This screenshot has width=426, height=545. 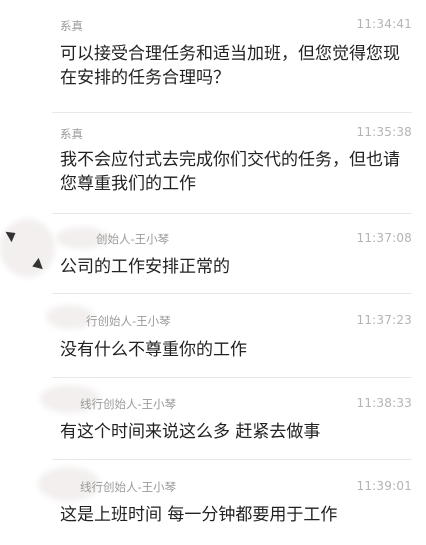 I want to click on message-time: 11:37:08, so click(x=384, y=238).